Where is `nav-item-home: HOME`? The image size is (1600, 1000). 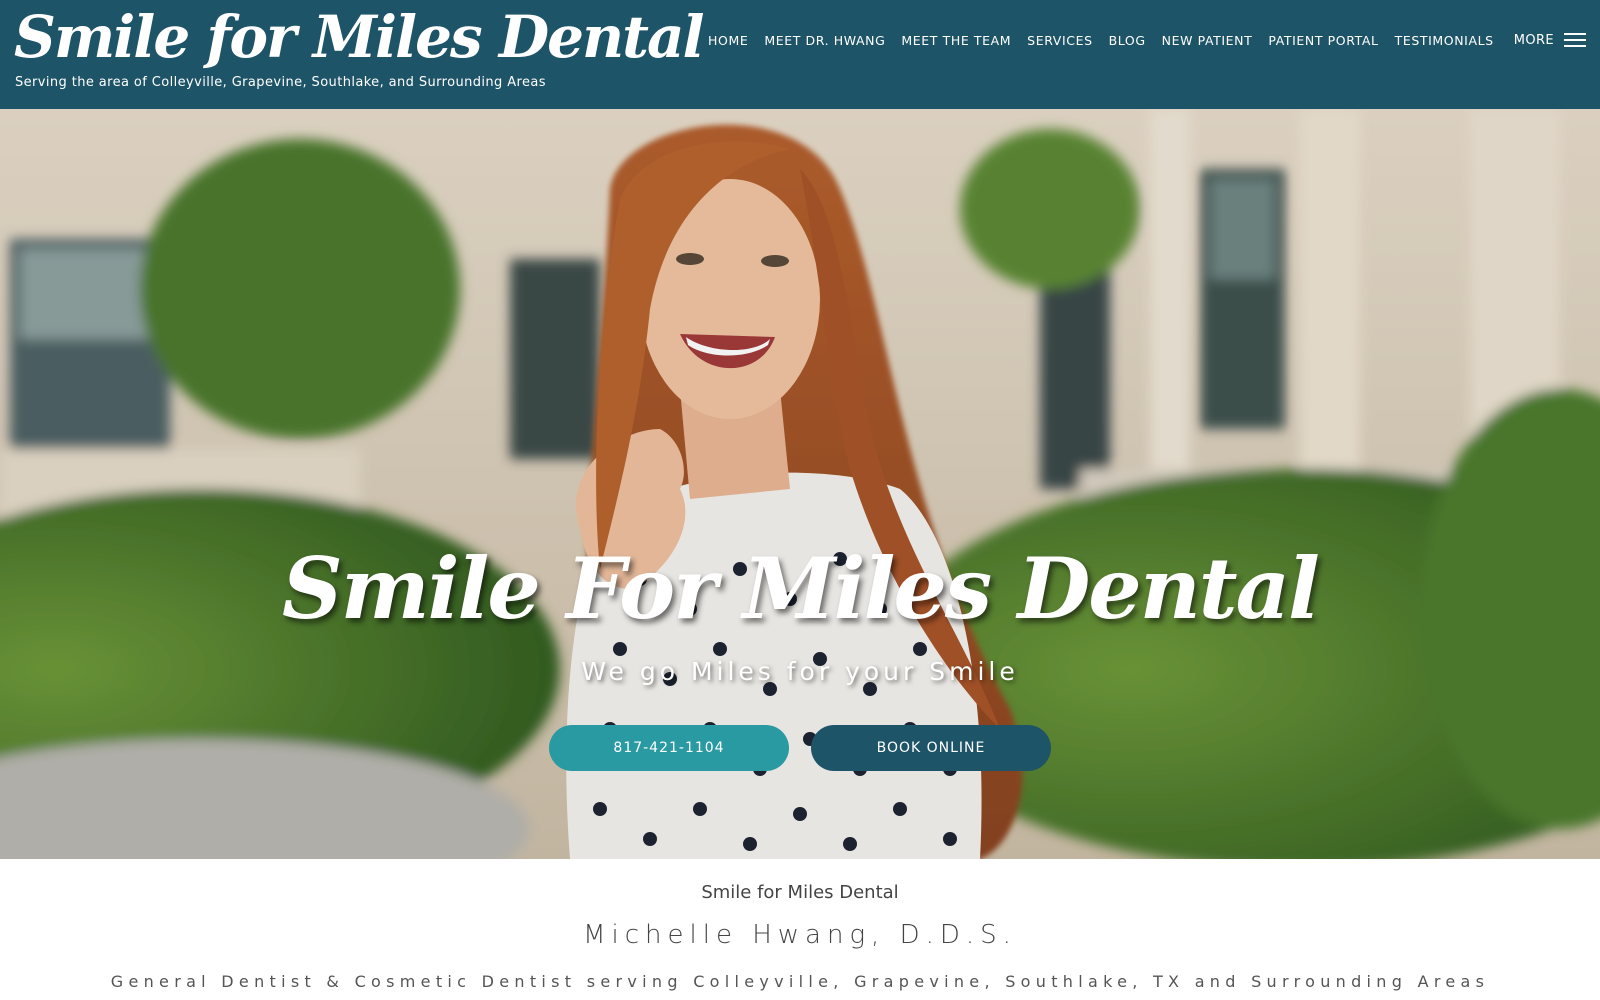 nav-item-home: HOME is located at coordinates (728, 40).